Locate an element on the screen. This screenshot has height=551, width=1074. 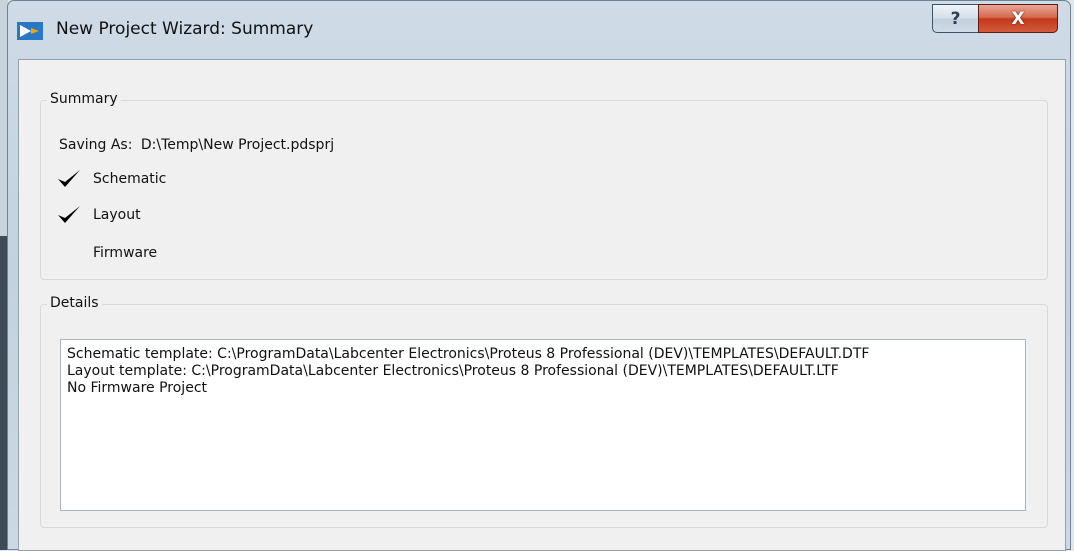
close-button: X is located at coordinates (1018, 18).